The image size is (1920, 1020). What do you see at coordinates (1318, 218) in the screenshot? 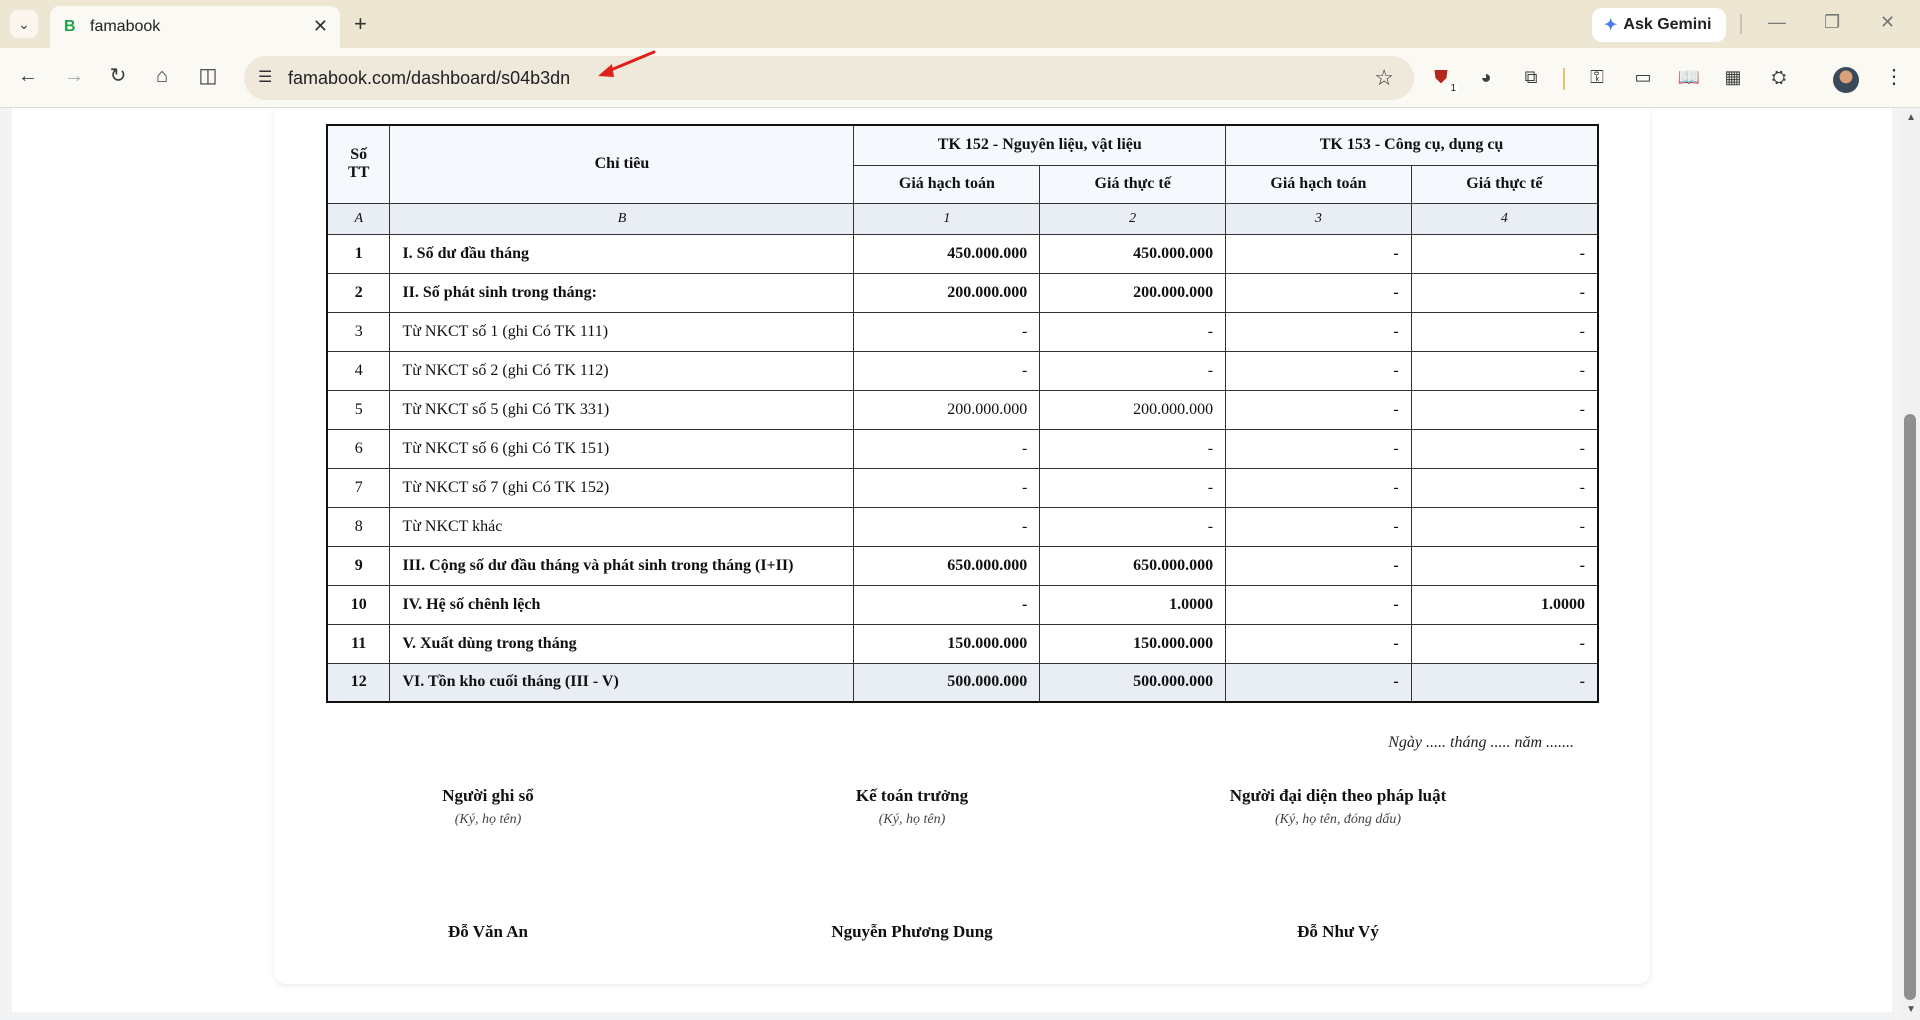
I see `index-cell: 3` at bounding box center [1318, 218].